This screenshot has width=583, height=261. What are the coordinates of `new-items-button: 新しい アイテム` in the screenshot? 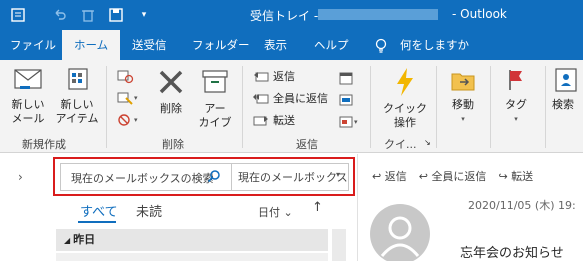 It's located at (77, 96).